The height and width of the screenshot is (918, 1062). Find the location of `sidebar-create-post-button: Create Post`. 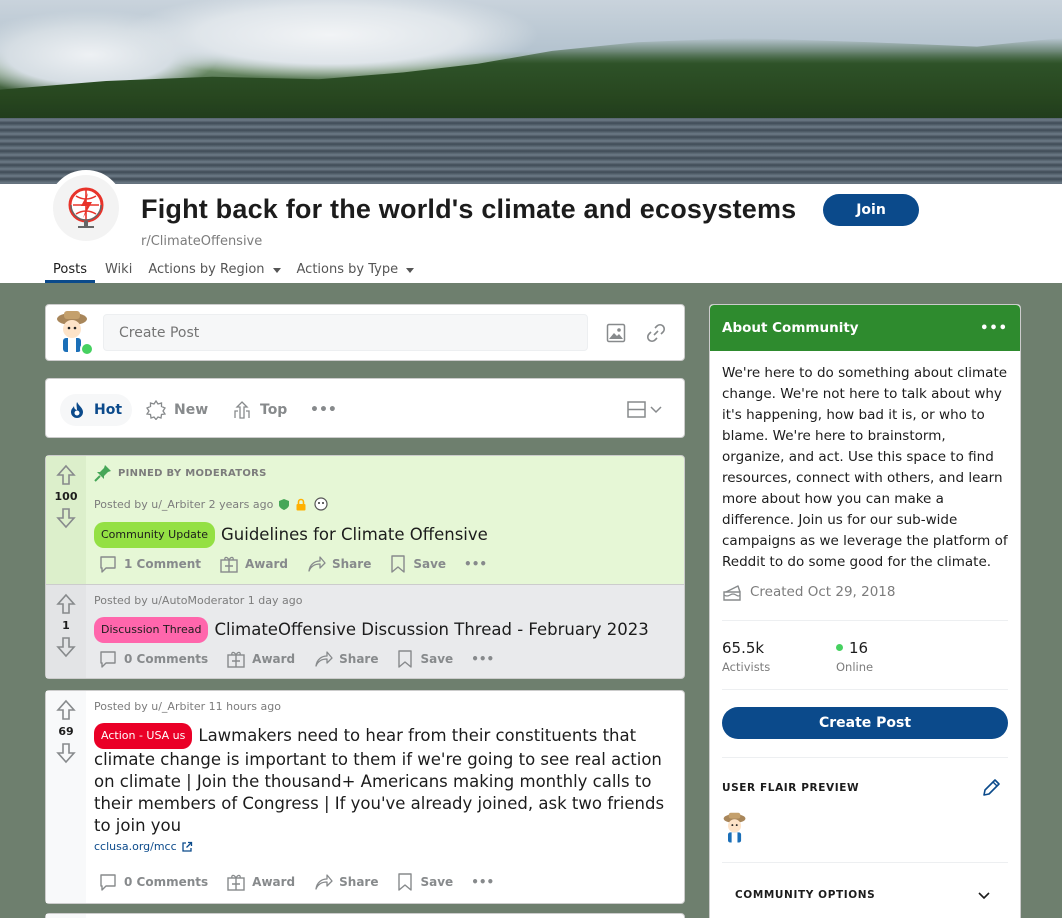

sidebar-create-post-button: Create Post is located at coordinates (865, 723).